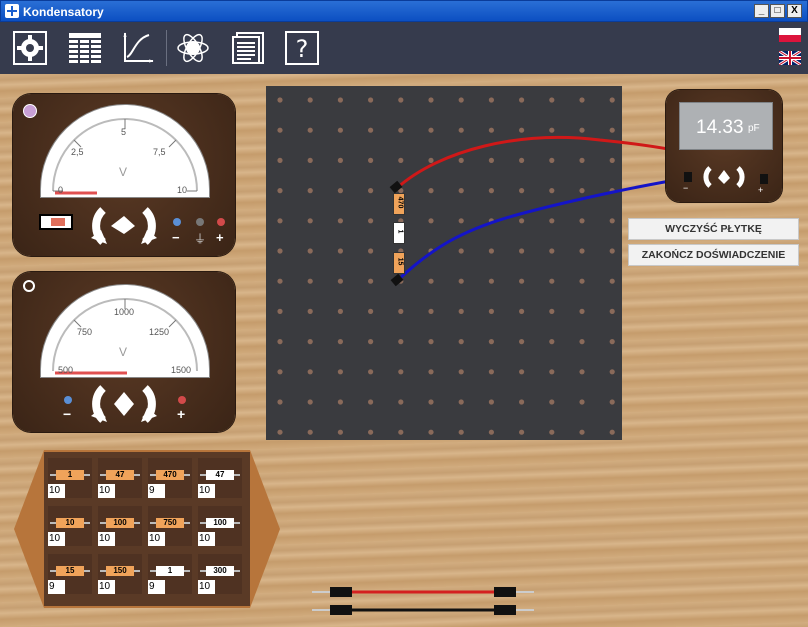  Describe the element at coordinates (124, 403) in the screenshot. I see `gauge-range-knob` at that location.